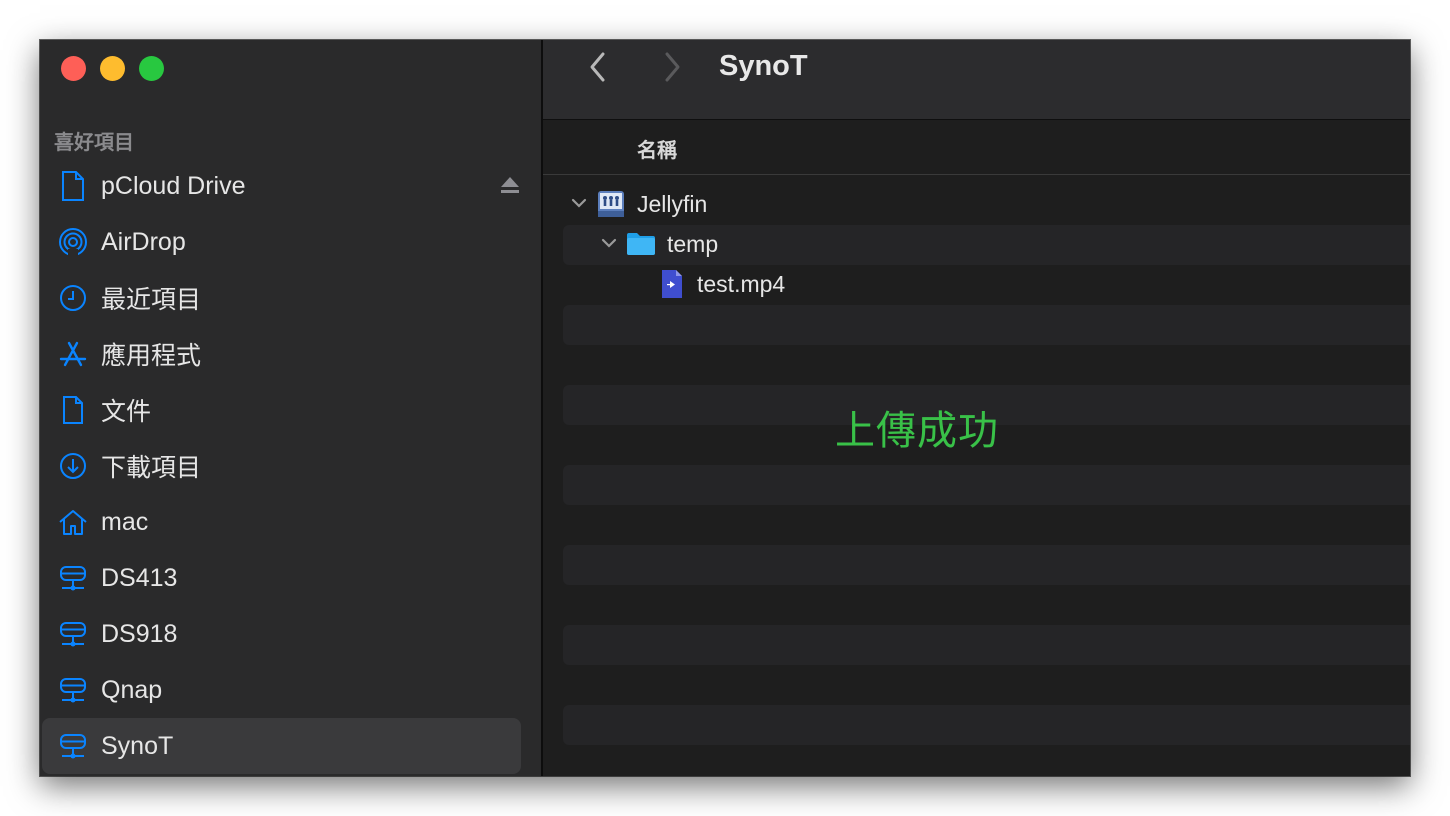  Describe the element at coordinates (139, 633) in the screenshot. I see `sidebar-item-label: DS918` at that location.